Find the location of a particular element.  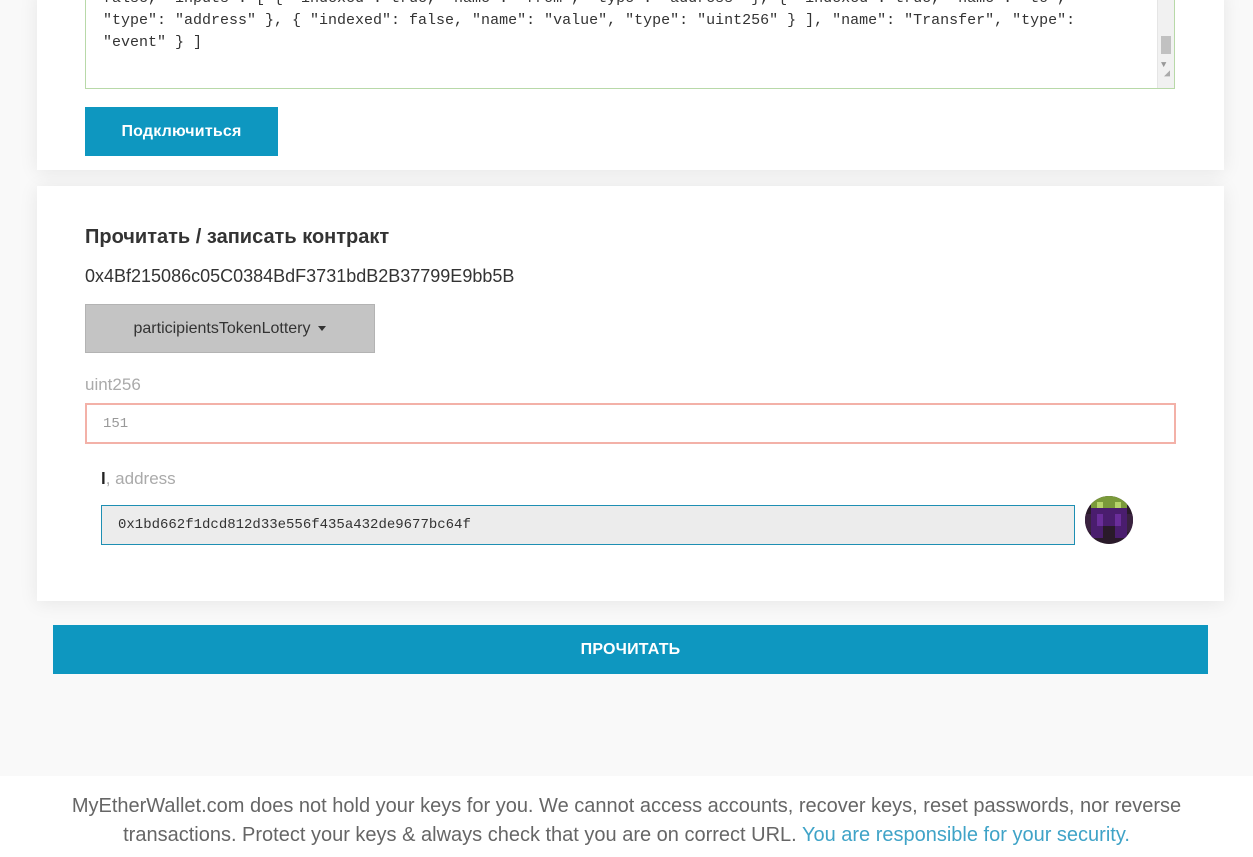

input-placeholder: 151 is located at coordinates (116, 423).